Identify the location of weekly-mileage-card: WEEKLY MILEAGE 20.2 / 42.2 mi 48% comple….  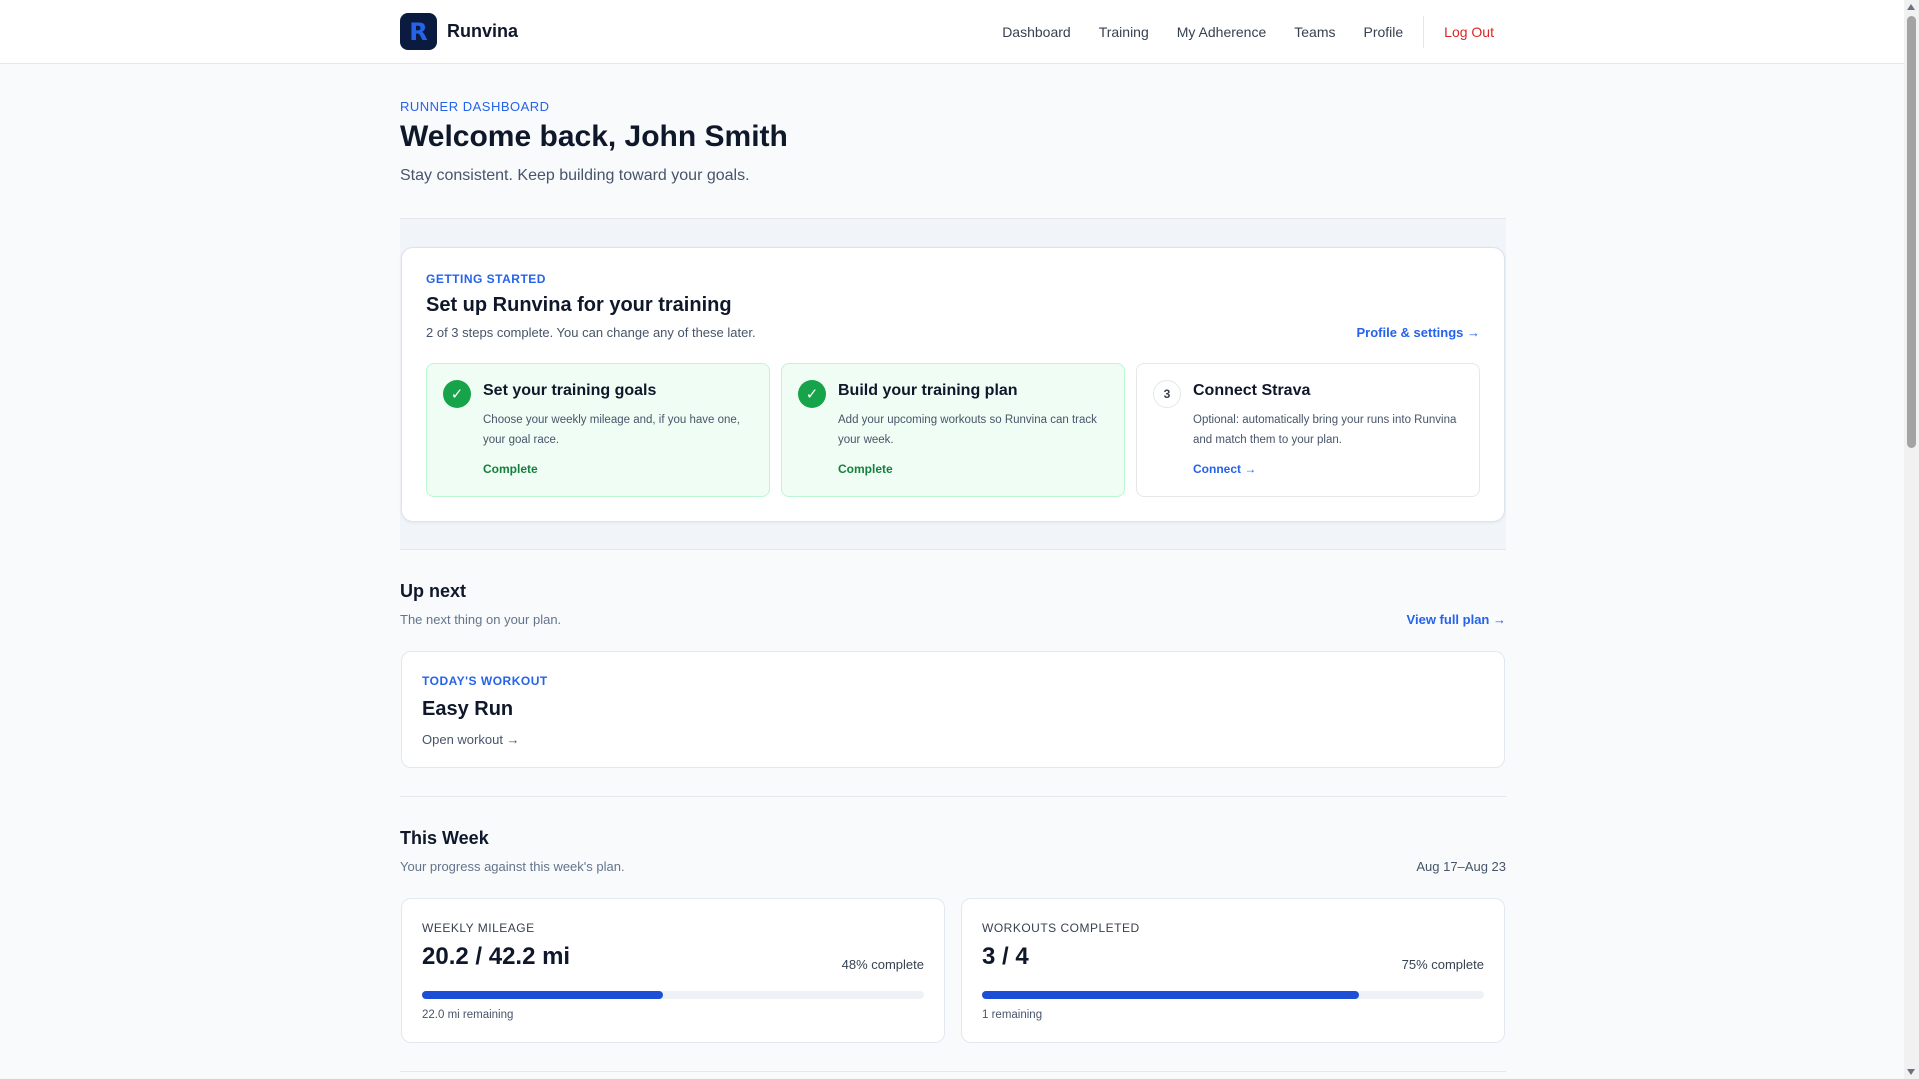
(673, 970).